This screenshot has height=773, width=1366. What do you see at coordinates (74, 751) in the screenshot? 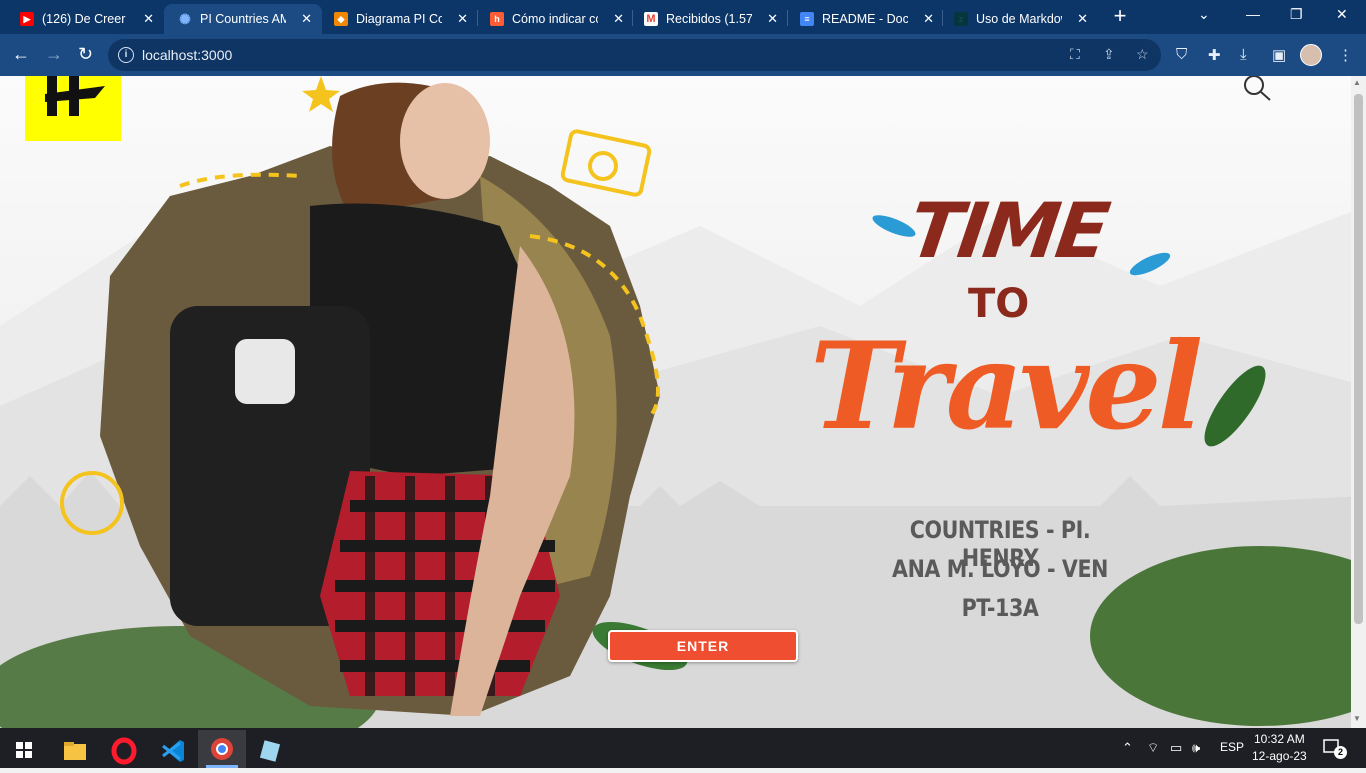
I see `file-explorer-icon` at bounding box center [74, 751].